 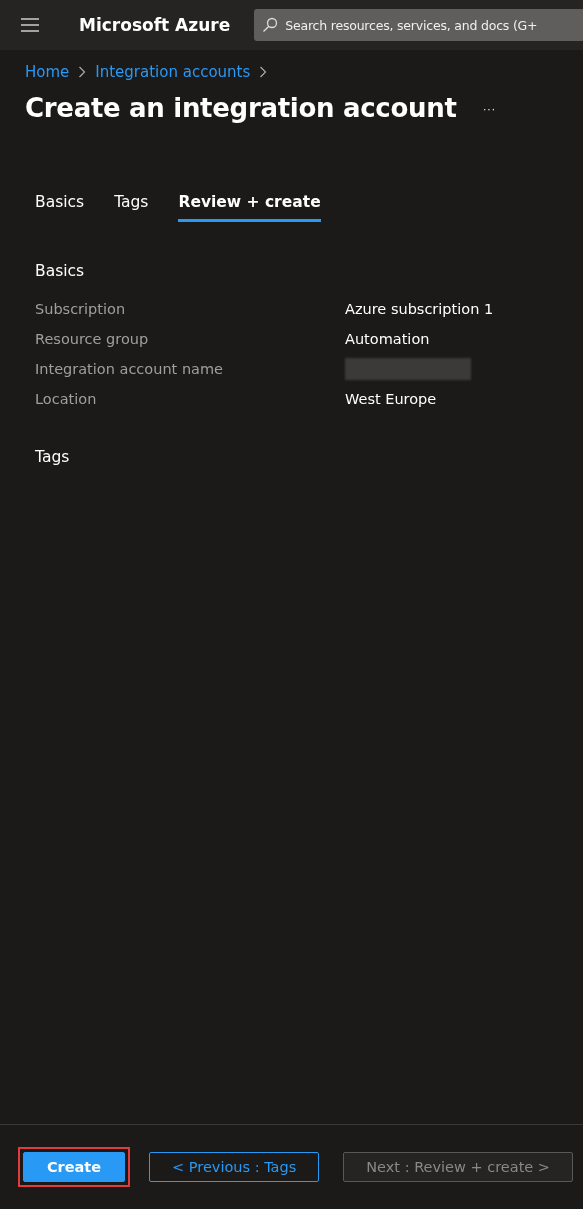 What do you see at coordinates (60, 271) in the screenshot?
I see `section-heading: Basics` at bounding box center [60, 271].